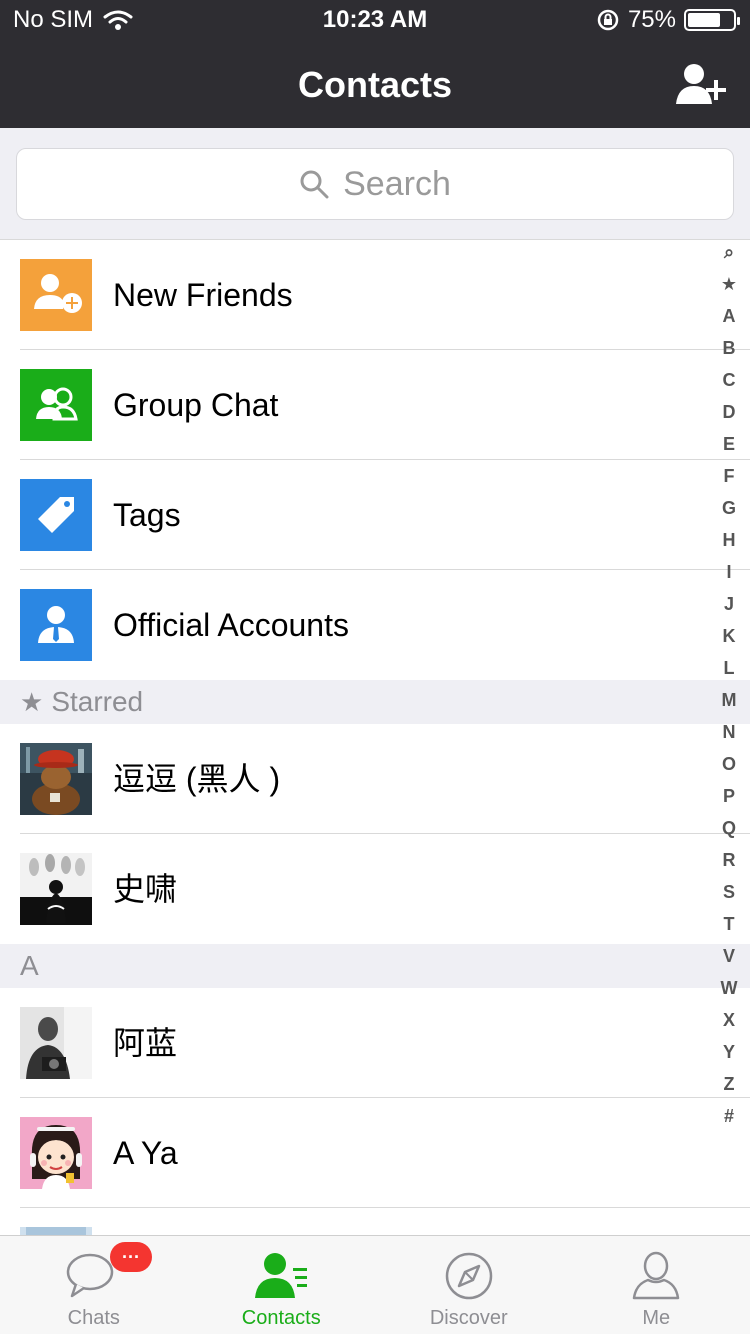 This screenshot has width=750, height=1334. Describe the element at coordinates (729, 924) in the screenshot. I see `index-letter: T` at that location.